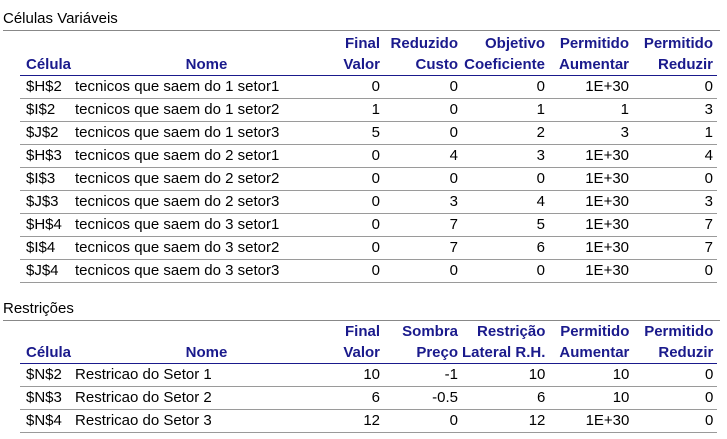  I want to click on column-header-cell: Célula, so click(46, 65).